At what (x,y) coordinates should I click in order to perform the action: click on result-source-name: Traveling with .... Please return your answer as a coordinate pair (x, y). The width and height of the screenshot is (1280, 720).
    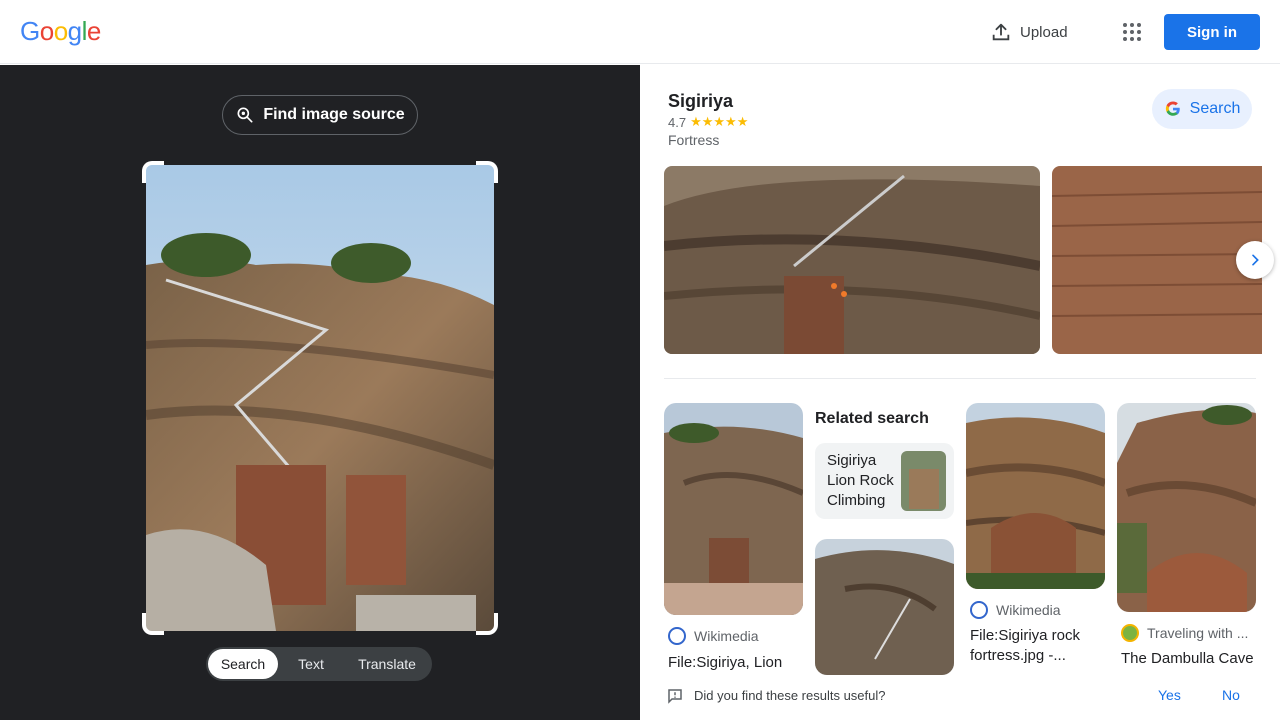
    Looking at the image, I should click on (1198, 633).